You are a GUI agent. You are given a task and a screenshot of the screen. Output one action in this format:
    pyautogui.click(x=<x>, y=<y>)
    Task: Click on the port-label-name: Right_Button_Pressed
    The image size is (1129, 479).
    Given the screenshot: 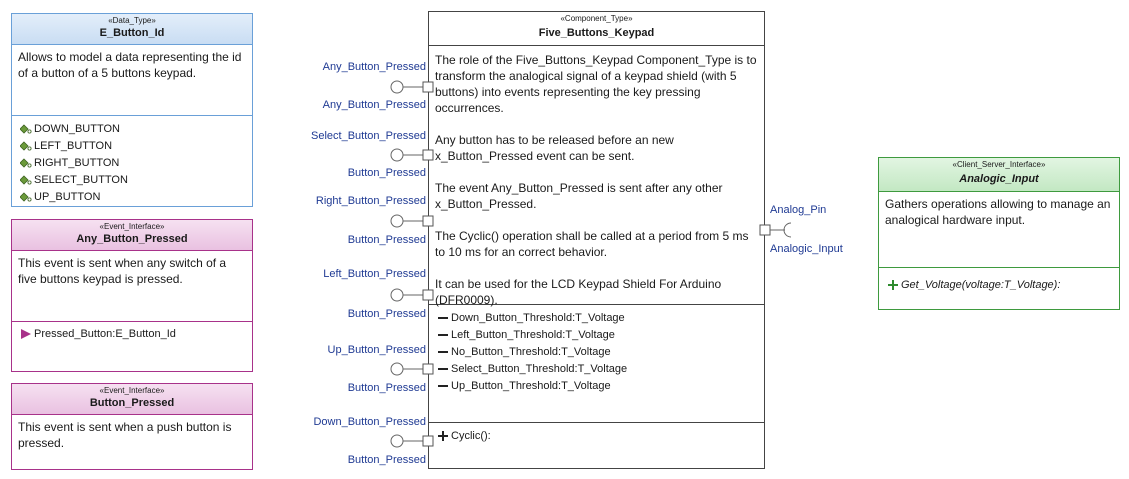 What is the action you would take?
    pyautogui.click(x=370, y=201)
    